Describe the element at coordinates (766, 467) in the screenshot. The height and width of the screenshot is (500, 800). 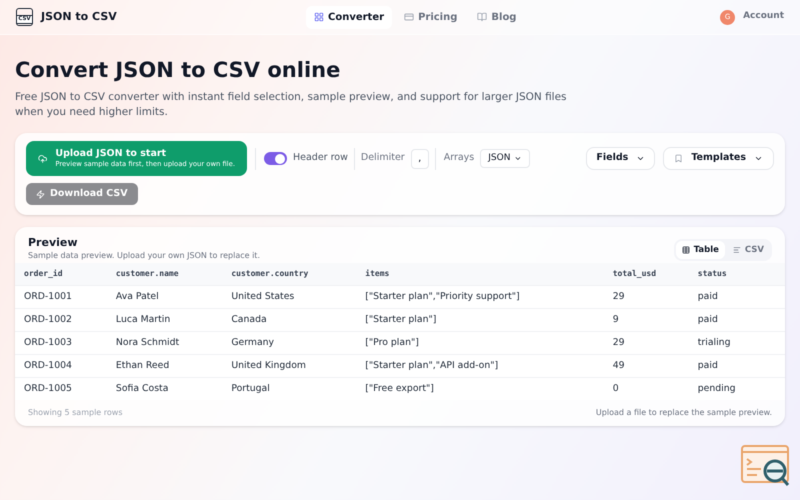
I see `code-search-icon` at that location.